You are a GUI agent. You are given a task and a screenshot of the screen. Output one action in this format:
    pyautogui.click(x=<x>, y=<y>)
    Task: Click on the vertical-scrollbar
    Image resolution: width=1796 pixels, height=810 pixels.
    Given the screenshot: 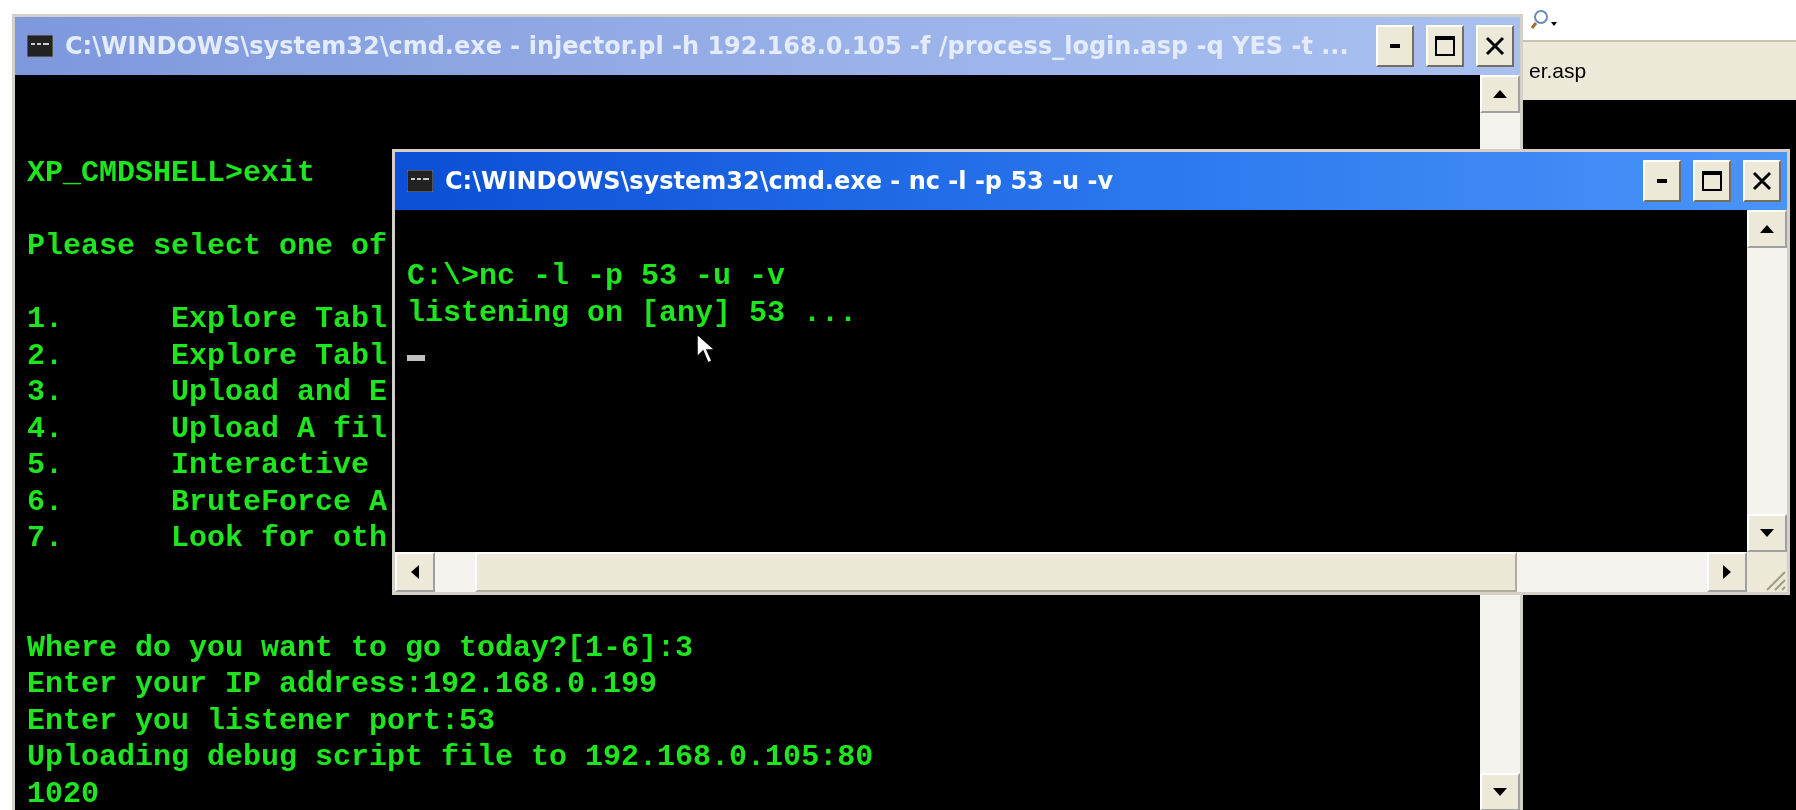 What is the action you would take?
    pyautogui.click(x=1767, y=381)
    